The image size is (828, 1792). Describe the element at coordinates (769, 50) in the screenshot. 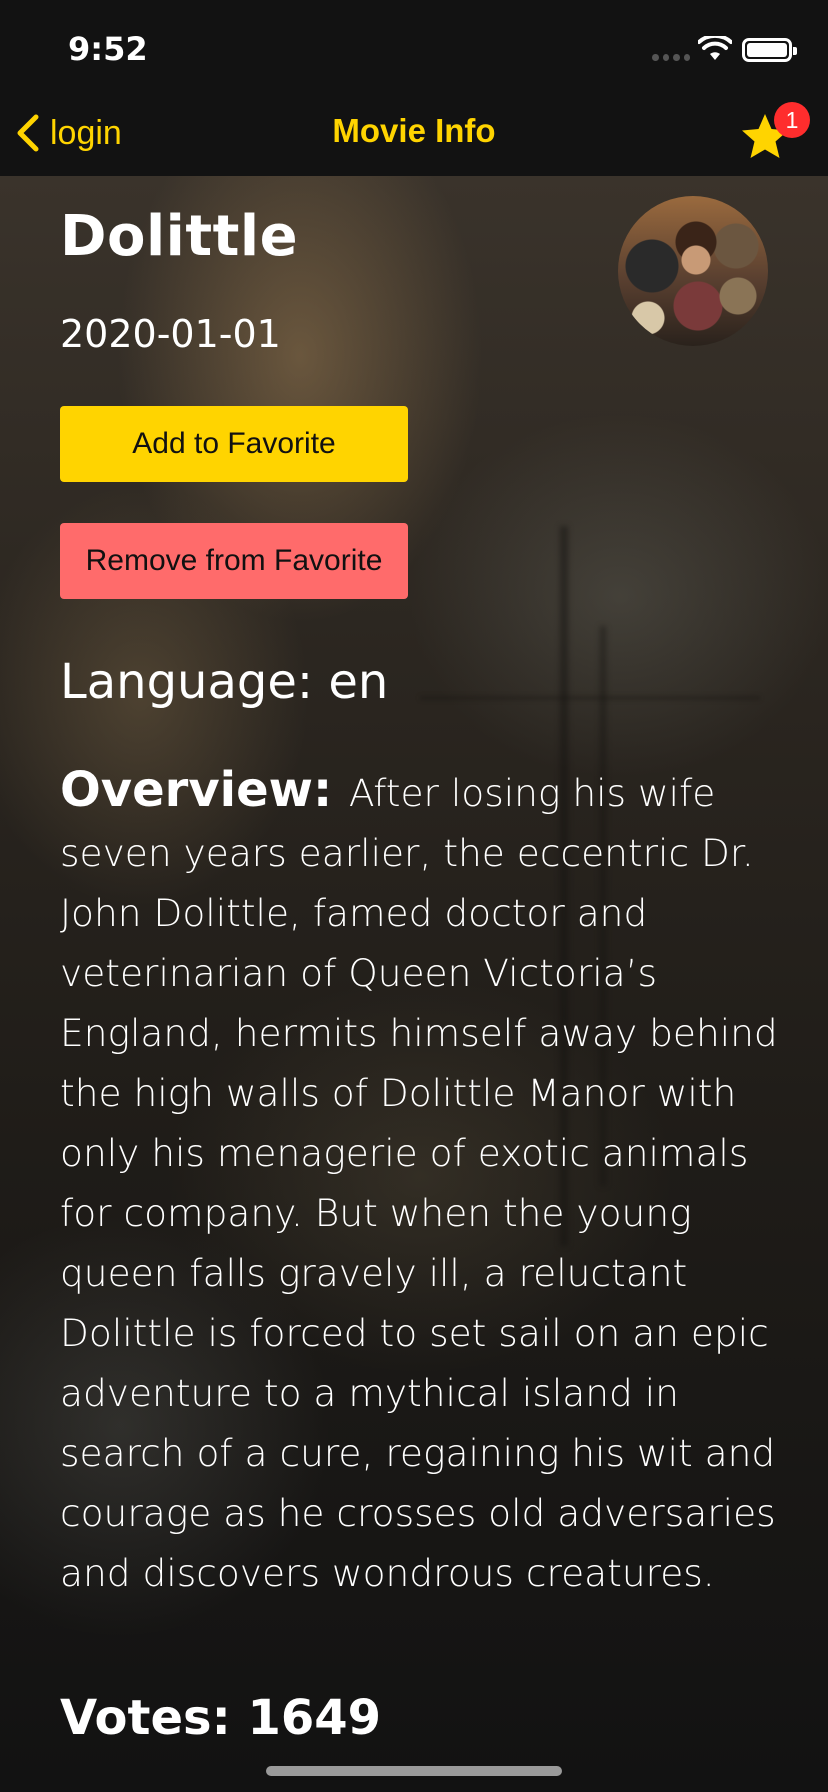

I see `battery-icon` at that location.